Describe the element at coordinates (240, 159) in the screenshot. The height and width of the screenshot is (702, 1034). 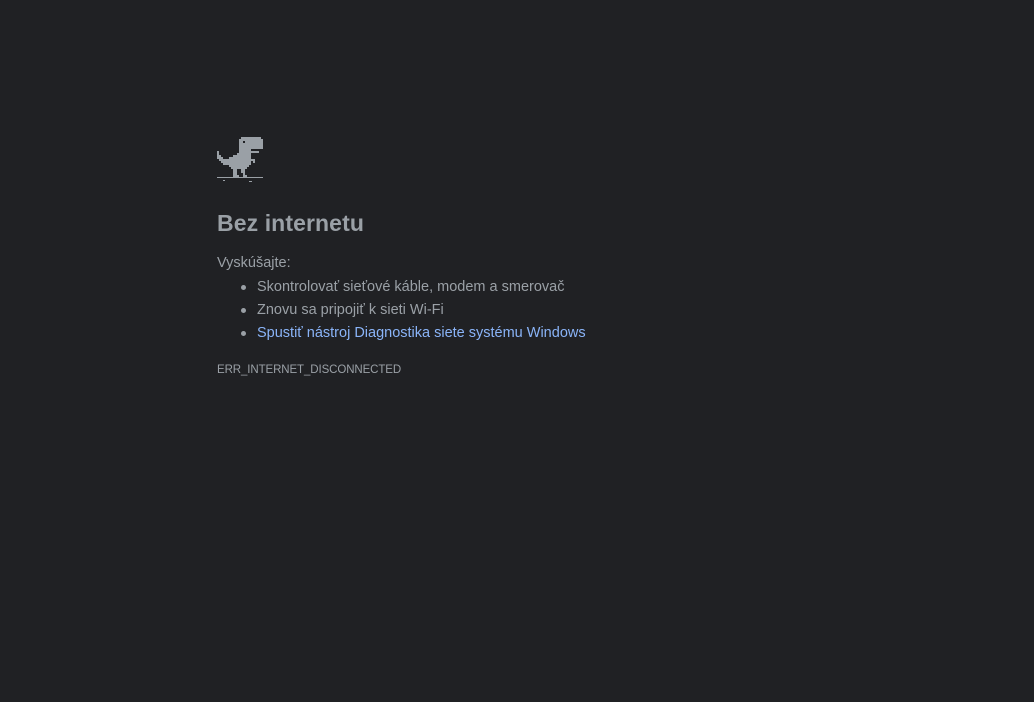
I see `offline-dino-icon` at that location.